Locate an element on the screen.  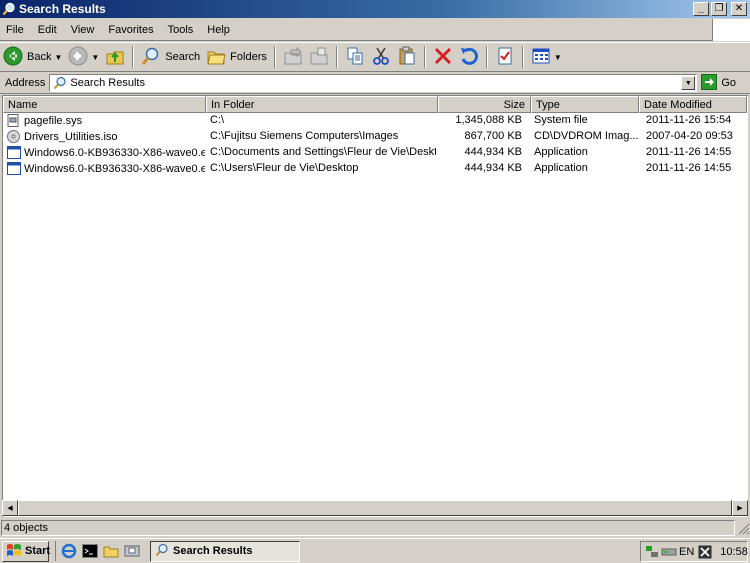
cut-button is located at coordinates (381, 57).